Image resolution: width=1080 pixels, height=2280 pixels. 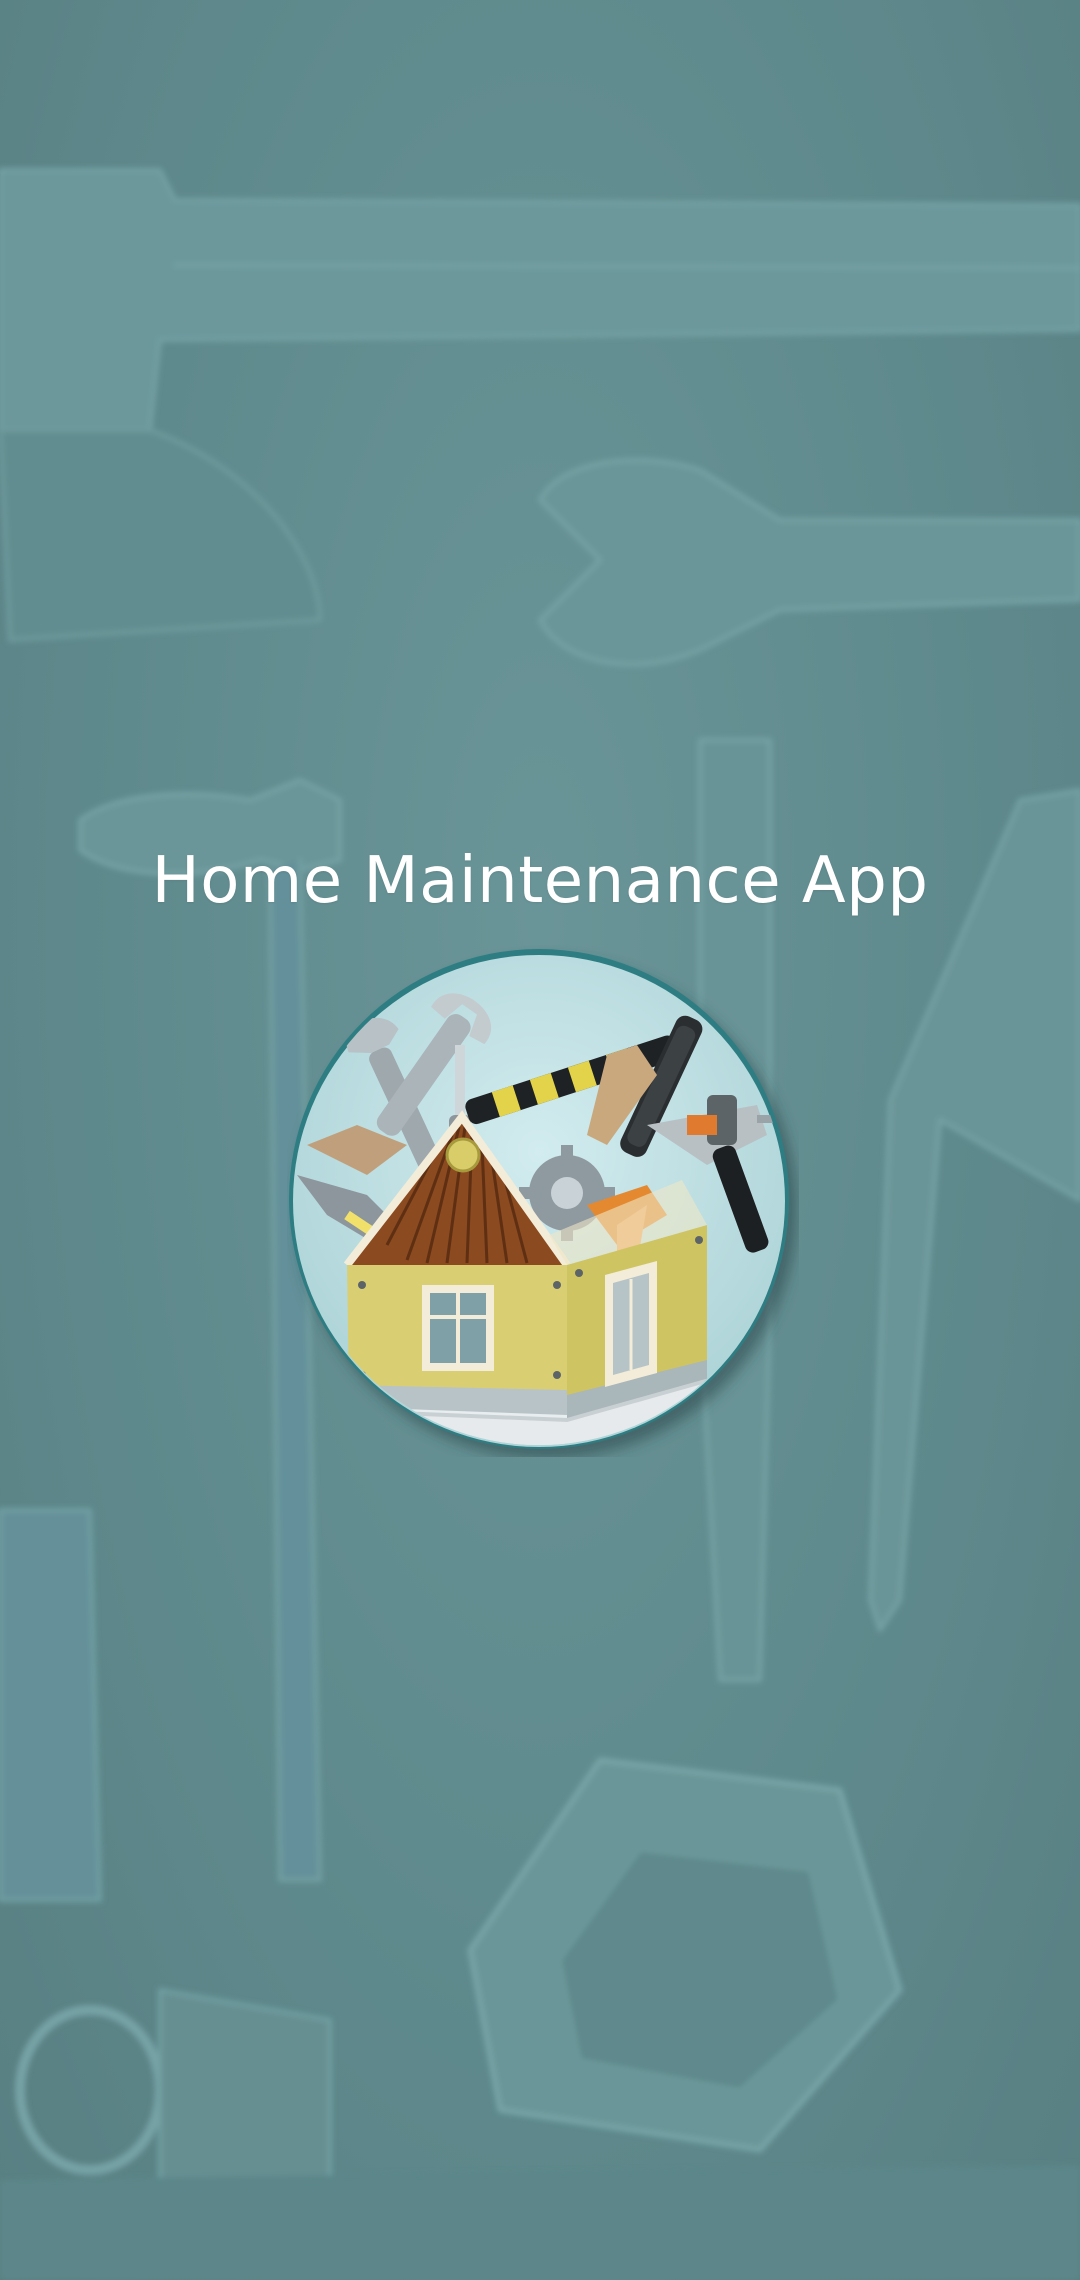 What do you see at coordinates (51, 1705) in the screenshot?
I see `bar-shape` at bounding box center [51, 1705].